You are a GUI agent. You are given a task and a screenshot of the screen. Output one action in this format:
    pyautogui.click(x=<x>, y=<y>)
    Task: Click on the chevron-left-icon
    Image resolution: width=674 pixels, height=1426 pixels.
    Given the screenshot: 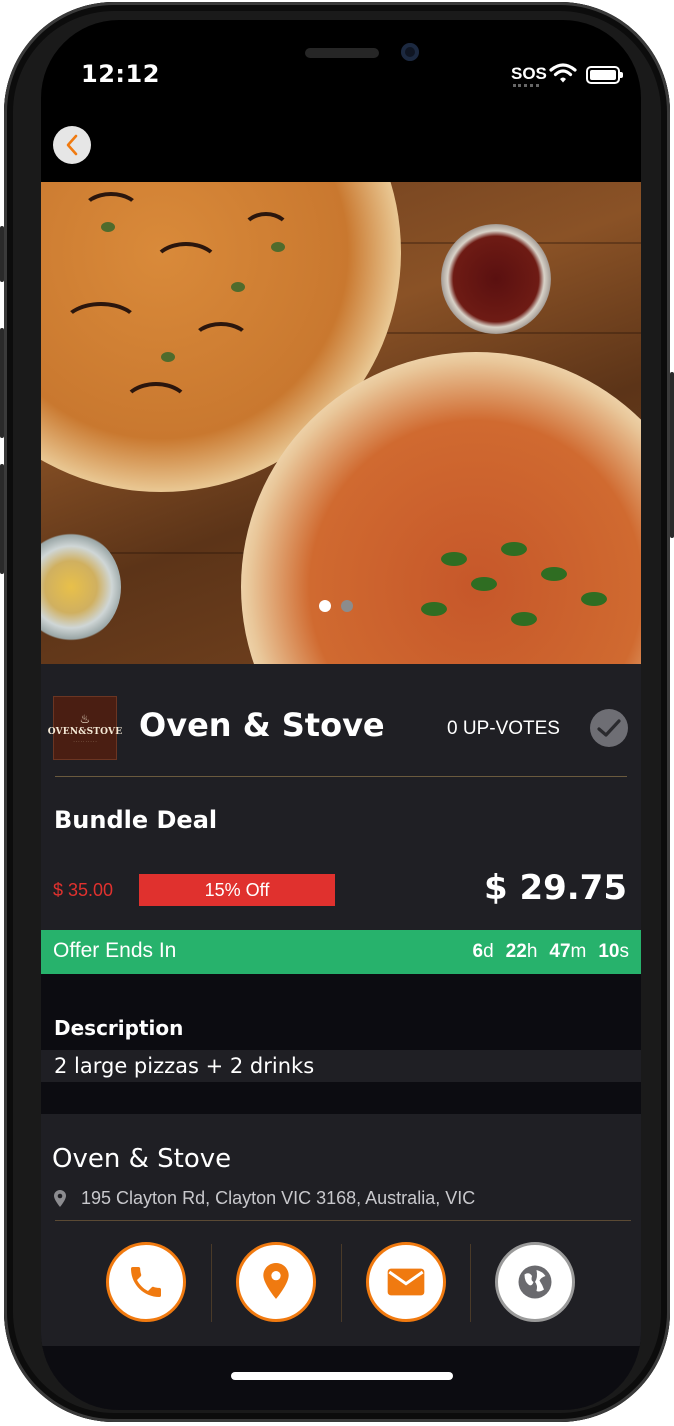 What is the action you would take?
    pyautogui.click(x=72, y=145)
    